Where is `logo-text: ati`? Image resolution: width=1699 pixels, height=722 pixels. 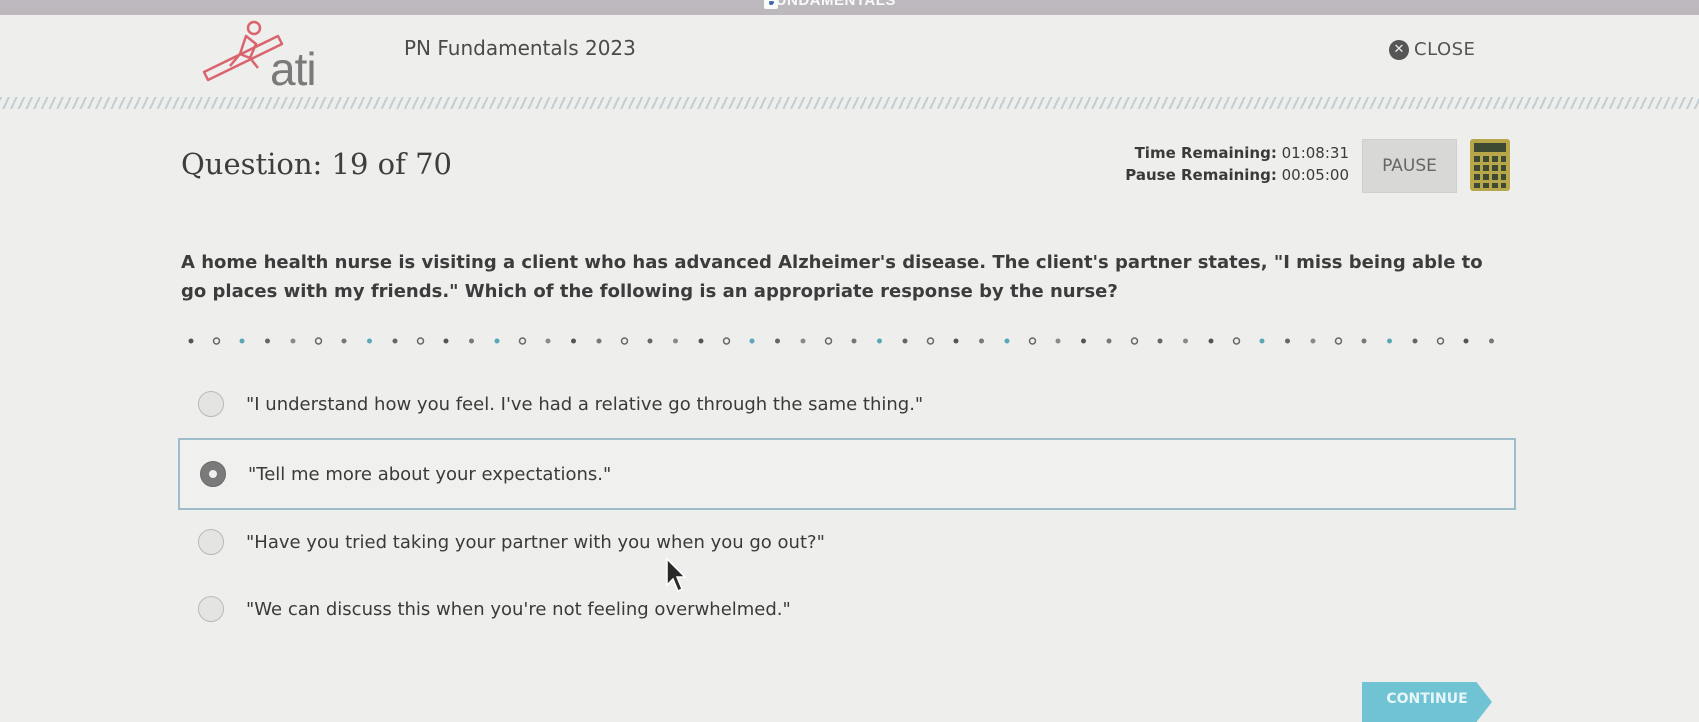
logo-text: ati is located at coordinates (293, 69).